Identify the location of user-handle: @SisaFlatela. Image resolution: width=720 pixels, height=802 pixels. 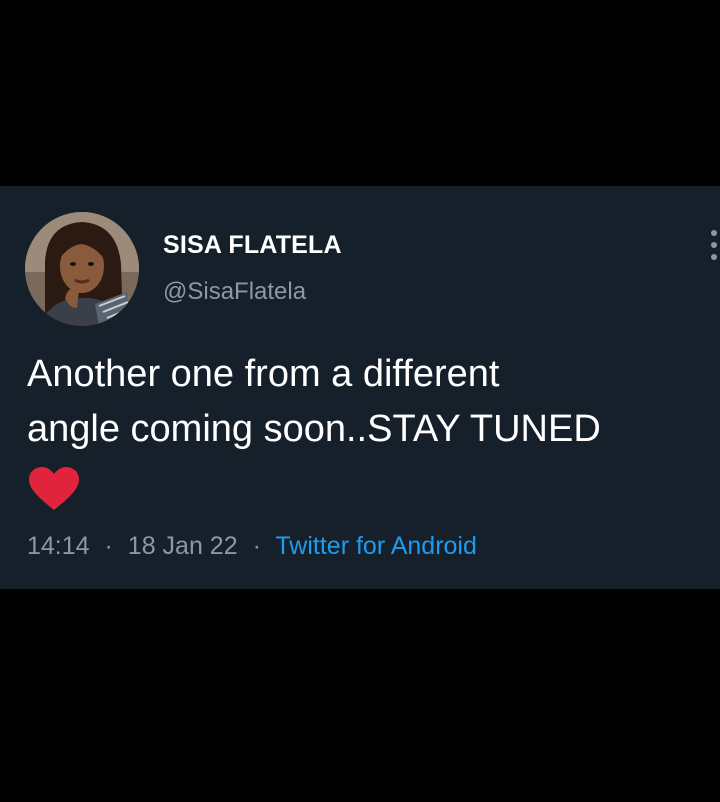
(234, 292).